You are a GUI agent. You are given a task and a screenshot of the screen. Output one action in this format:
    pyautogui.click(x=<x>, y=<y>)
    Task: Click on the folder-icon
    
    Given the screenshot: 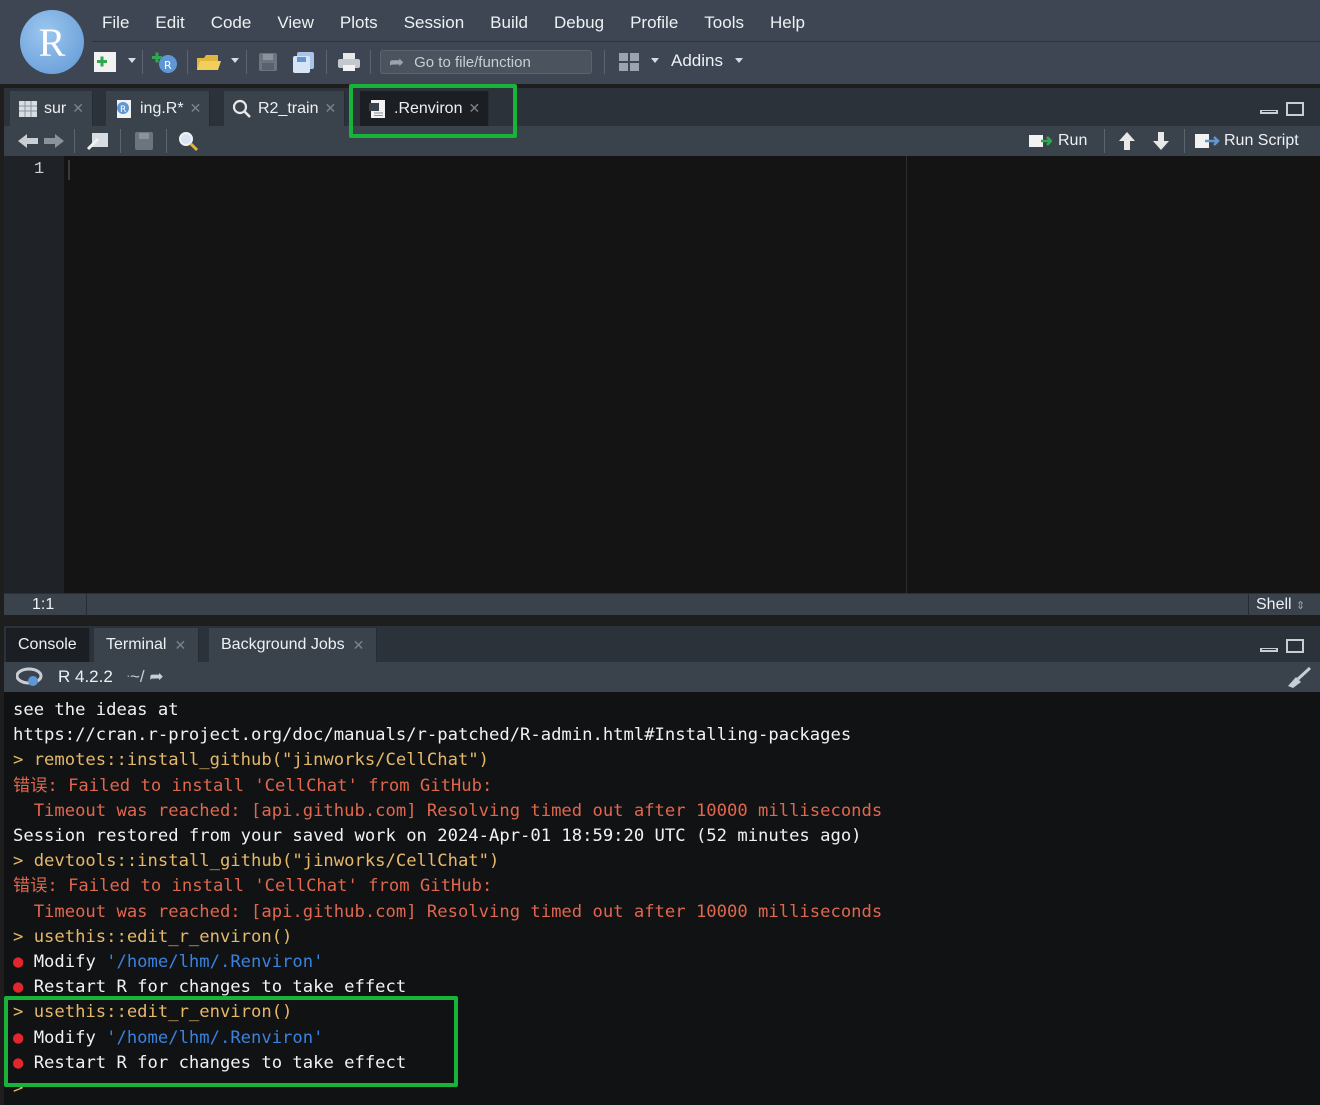 What is the action you would take?
    pyautogui.click(x=209, y=62)
    